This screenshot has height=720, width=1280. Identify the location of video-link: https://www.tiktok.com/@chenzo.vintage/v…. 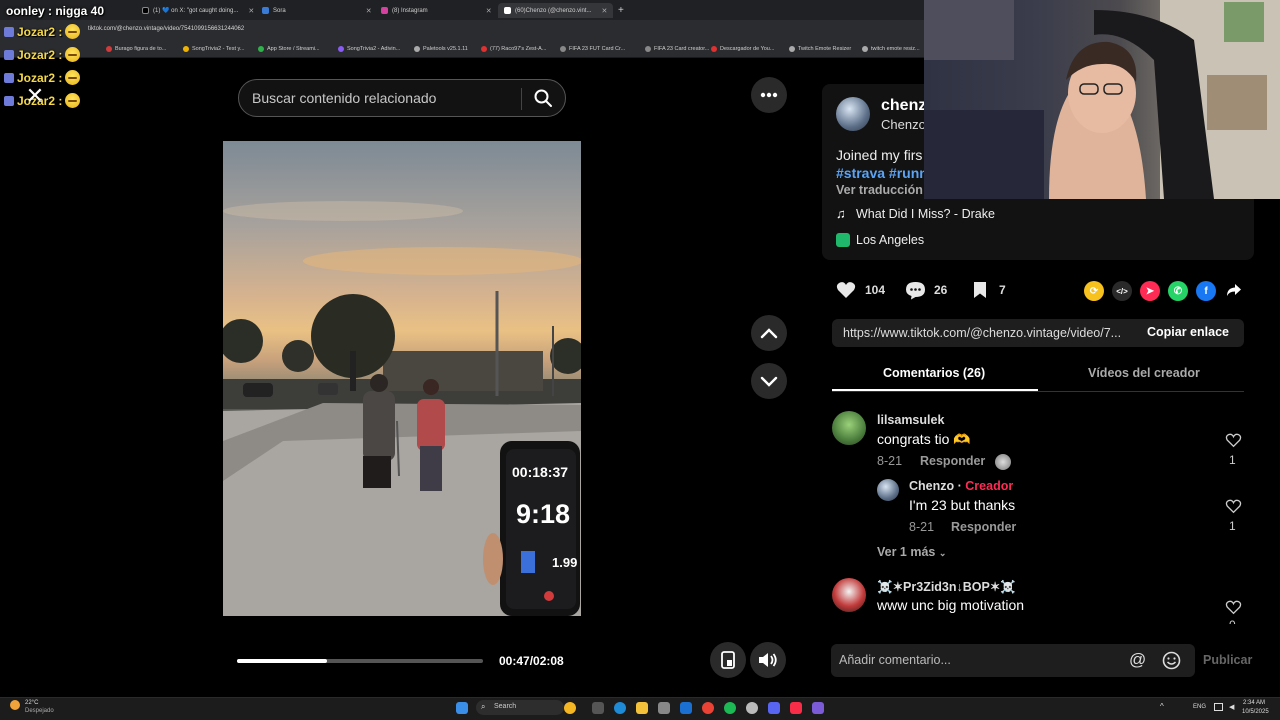
(982, 333).